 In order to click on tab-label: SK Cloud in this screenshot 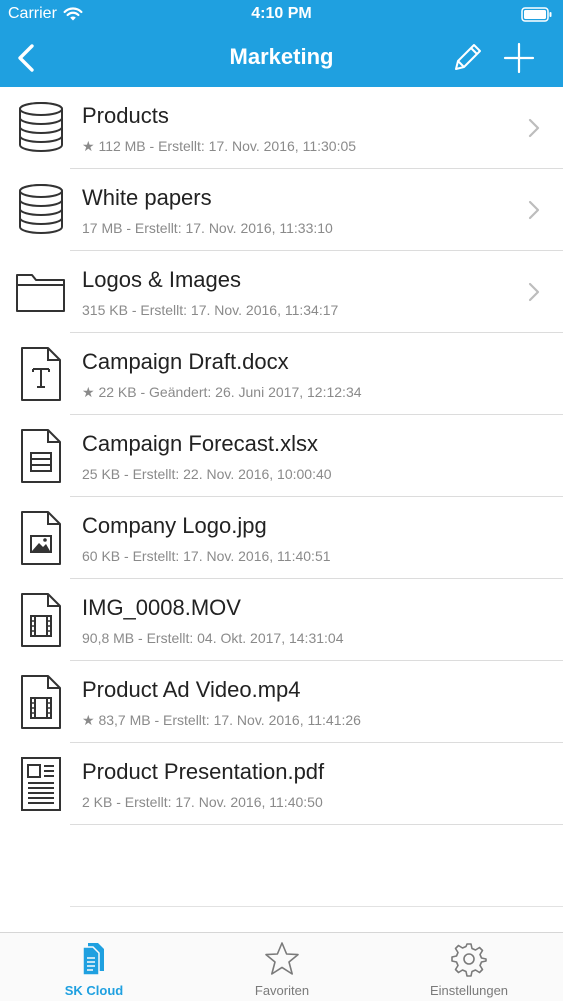, I will do `click(94, 990)`.